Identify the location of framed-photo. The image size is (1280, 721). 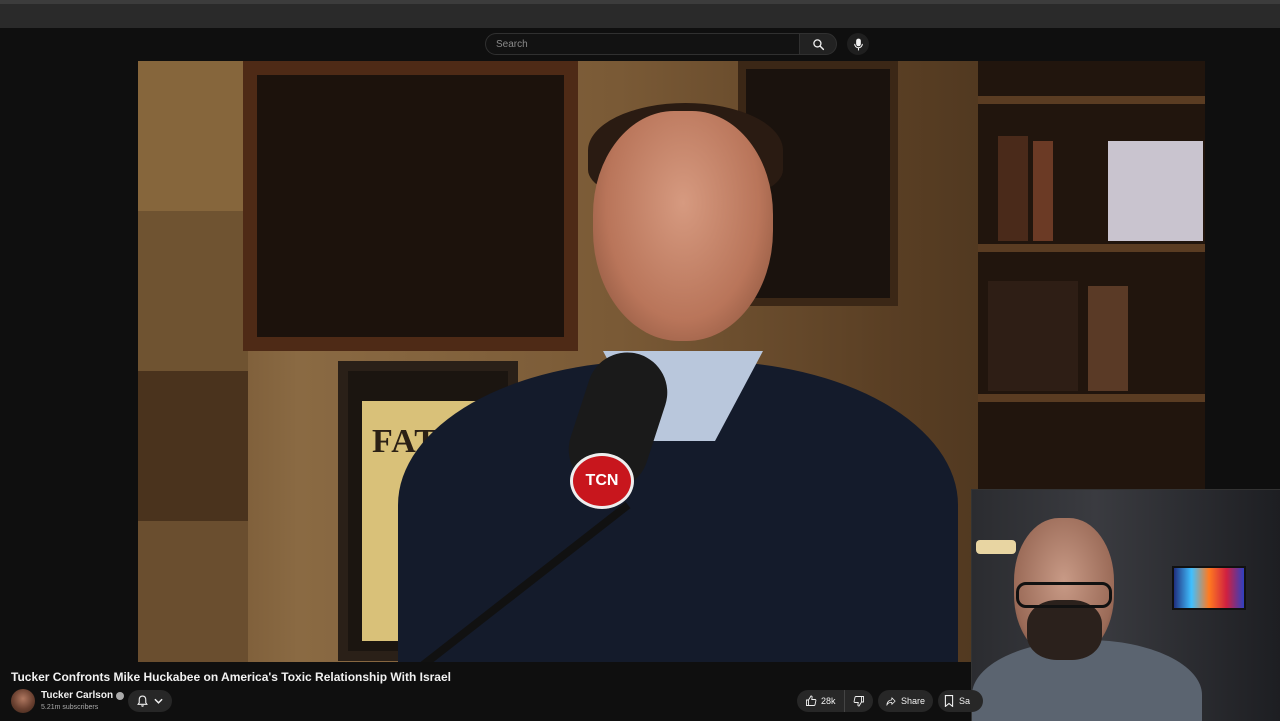
(1155, 191).